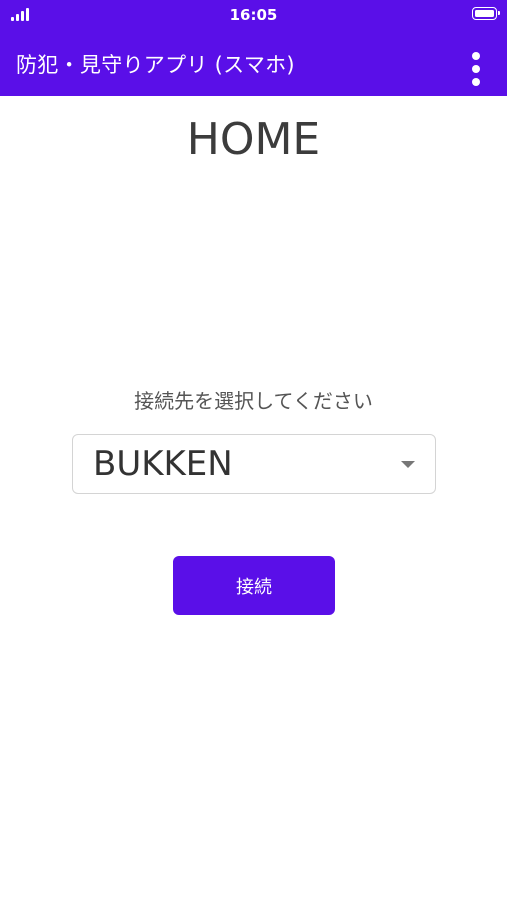  Describe the element at coordinates (486, 13) in the screenshot. I see `battery-full-icon` at that location.